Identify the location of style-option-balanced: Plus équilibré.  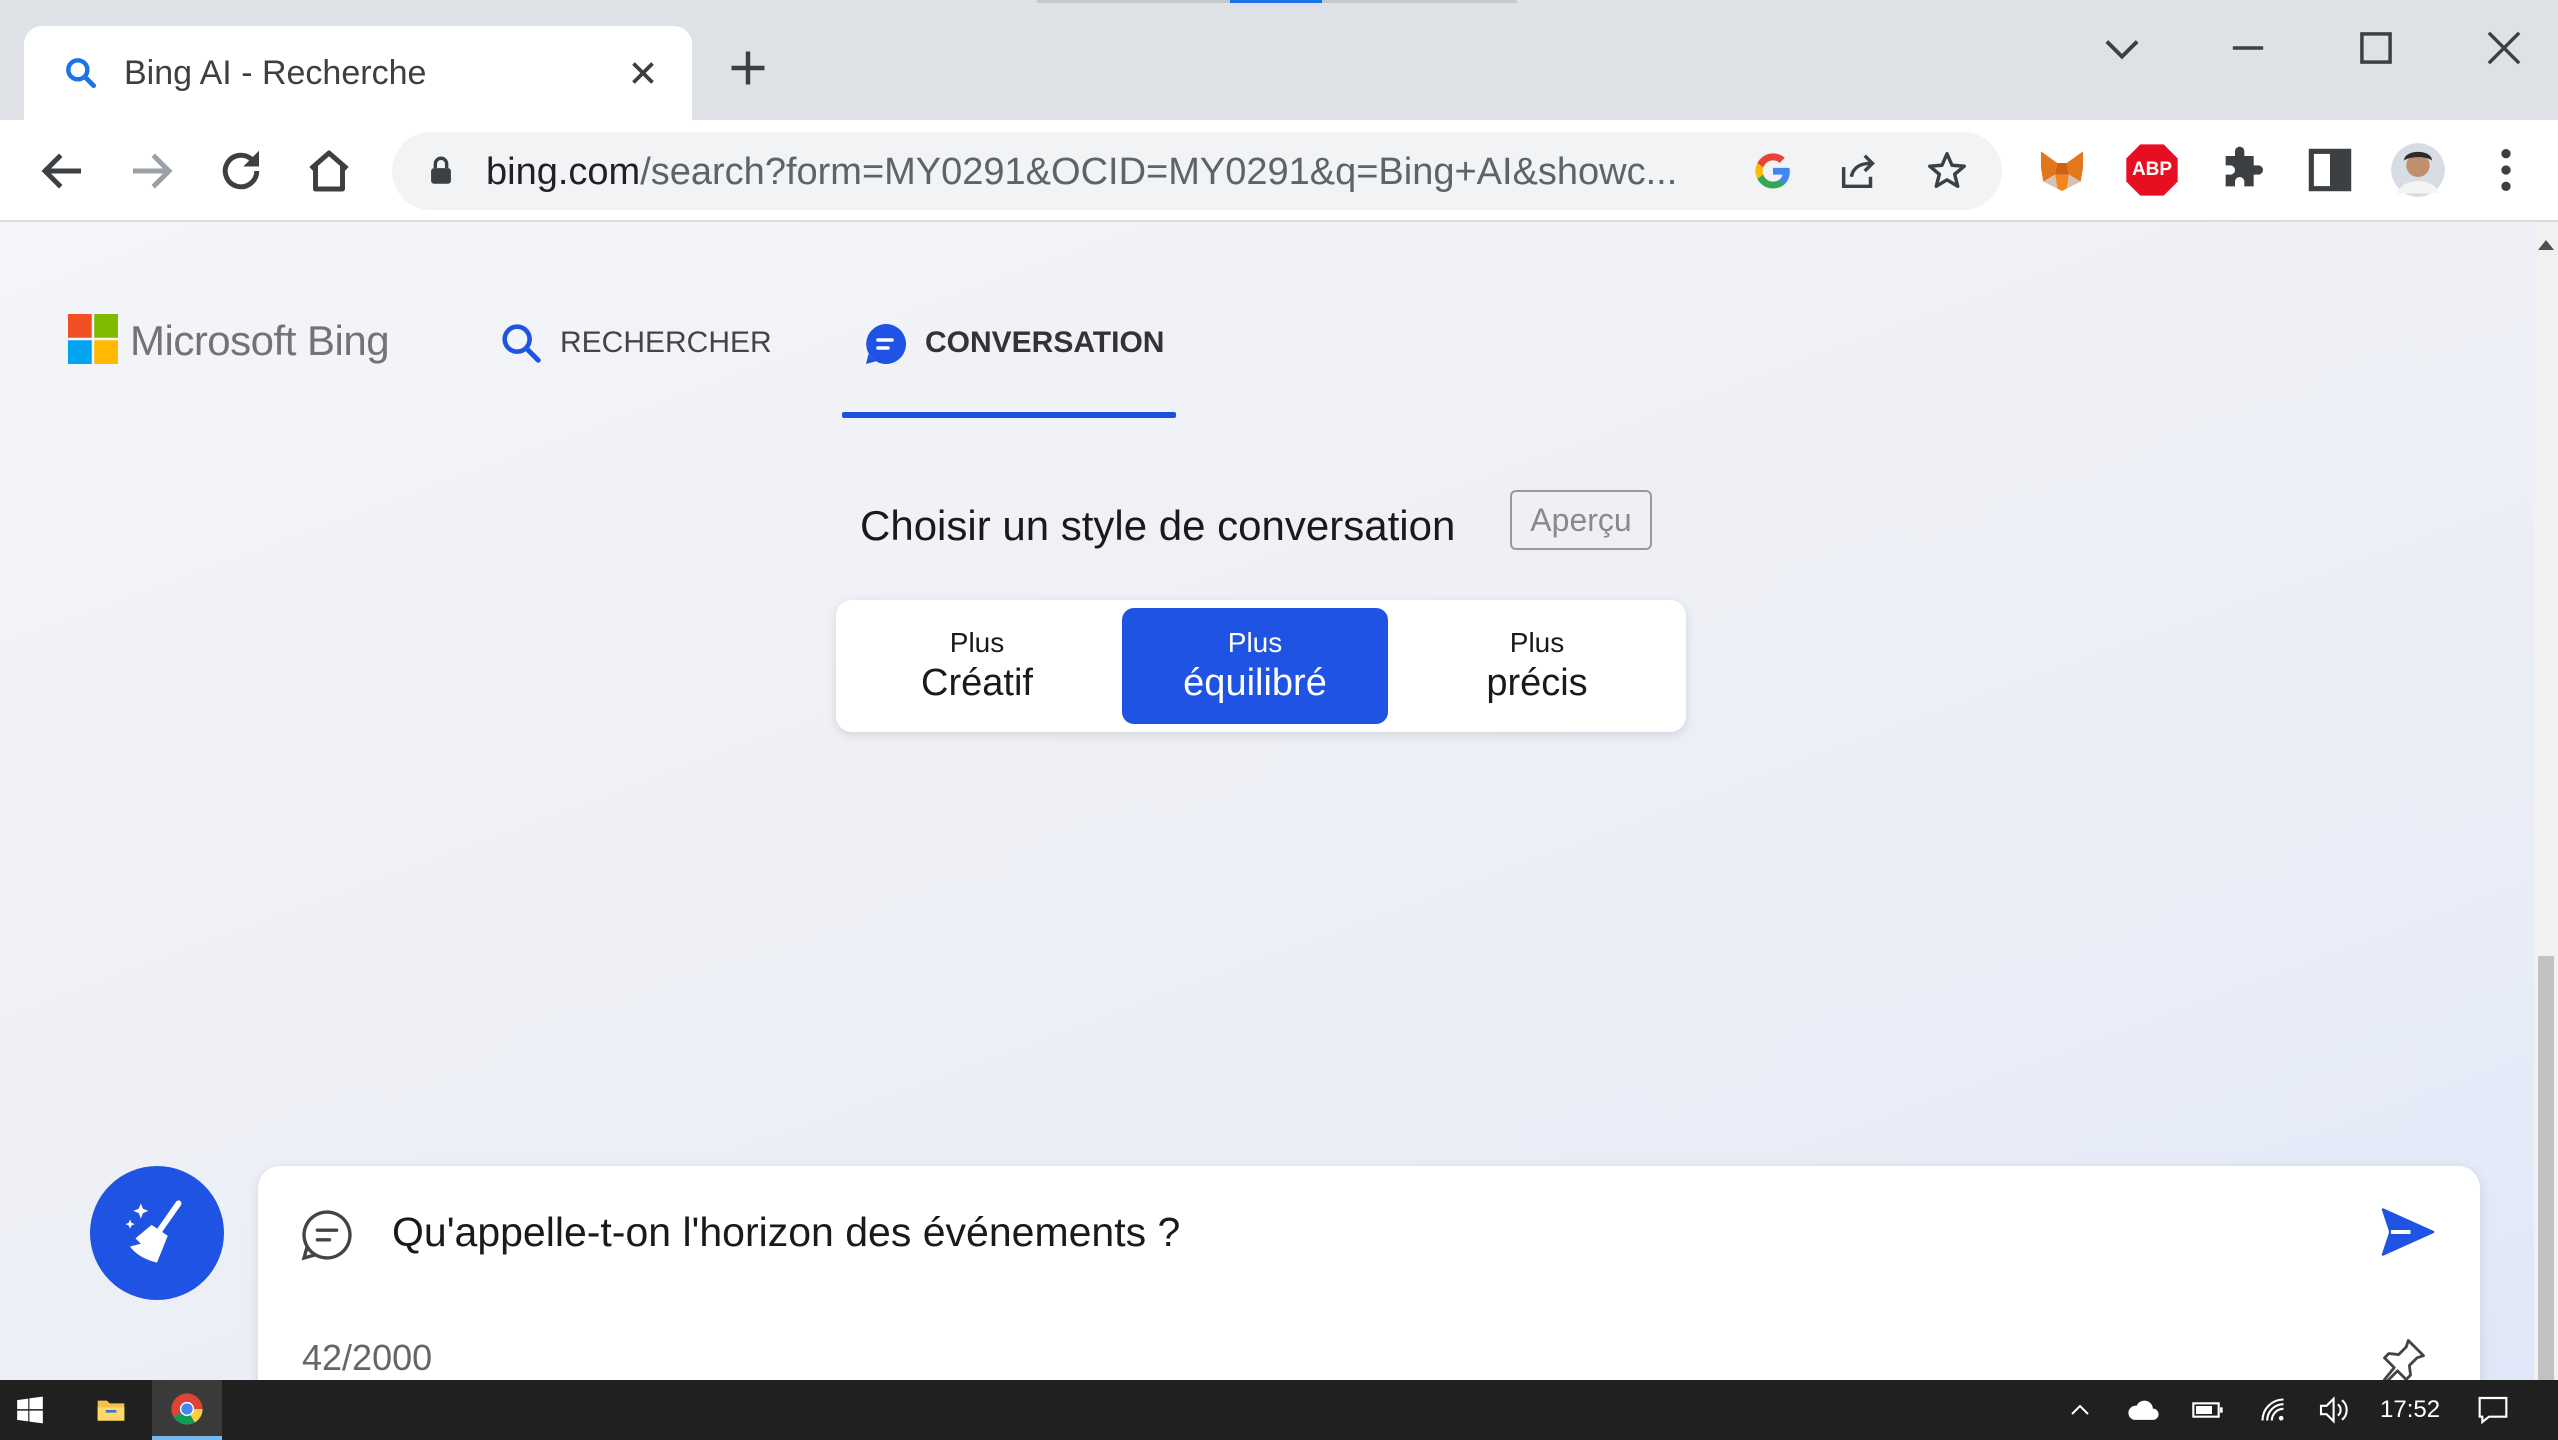
(1255, 666).